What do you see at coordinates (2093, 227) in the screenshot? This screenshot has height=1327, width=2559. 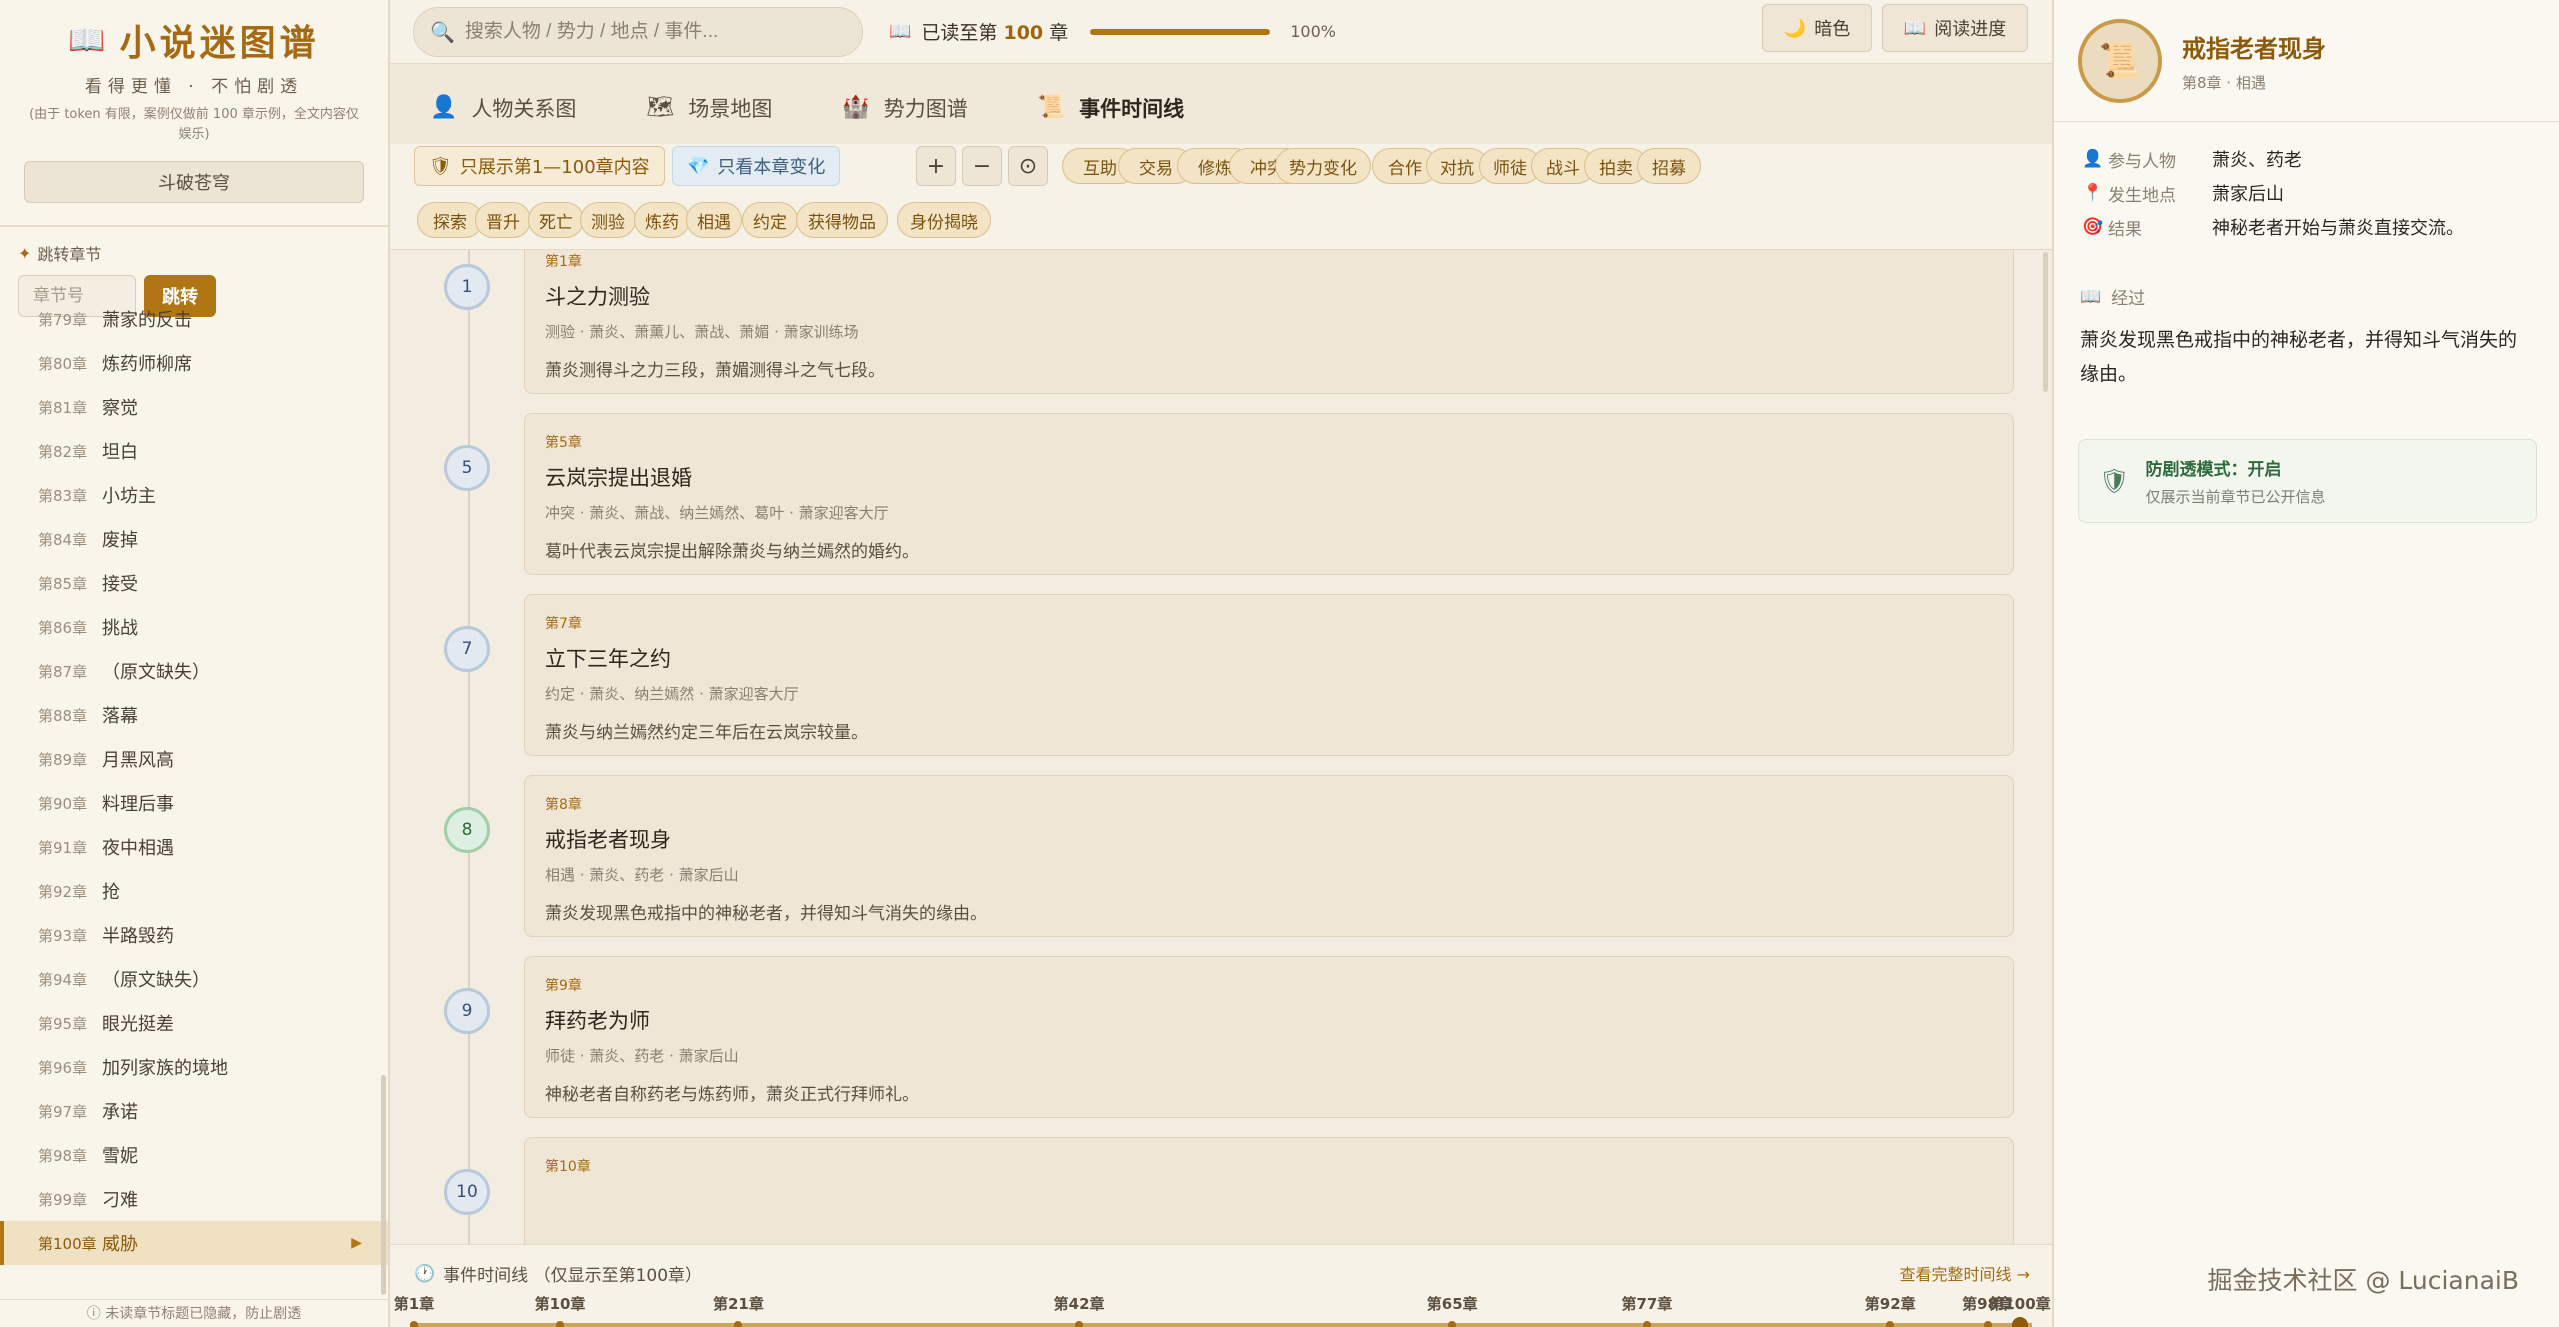 I see `target-icon: 🎯` at bounding box center [2093, 227].